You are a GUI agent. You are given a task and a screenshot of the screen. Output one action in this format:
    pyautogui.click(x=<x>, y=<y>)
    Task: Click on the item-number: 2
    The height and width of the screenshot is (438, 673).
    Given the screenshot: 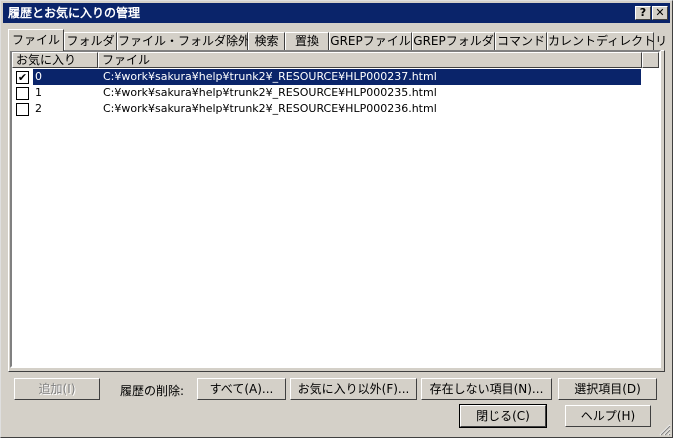 What is the action you would take?
    pyautogui.click(x=38, y=108)
    